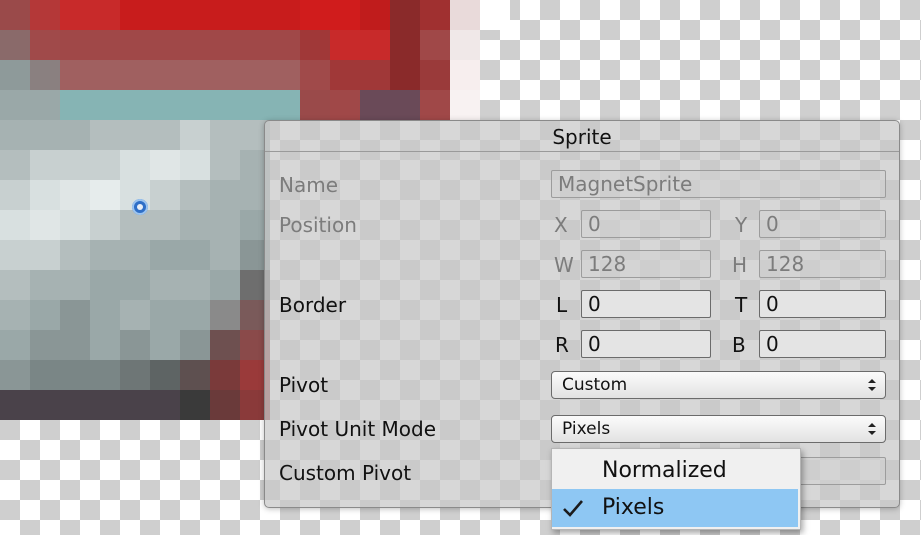 Image resolution: width=921 pixels, height=535 pixels. I want to click on name-field: MagnetSprite, so click(718, 184).